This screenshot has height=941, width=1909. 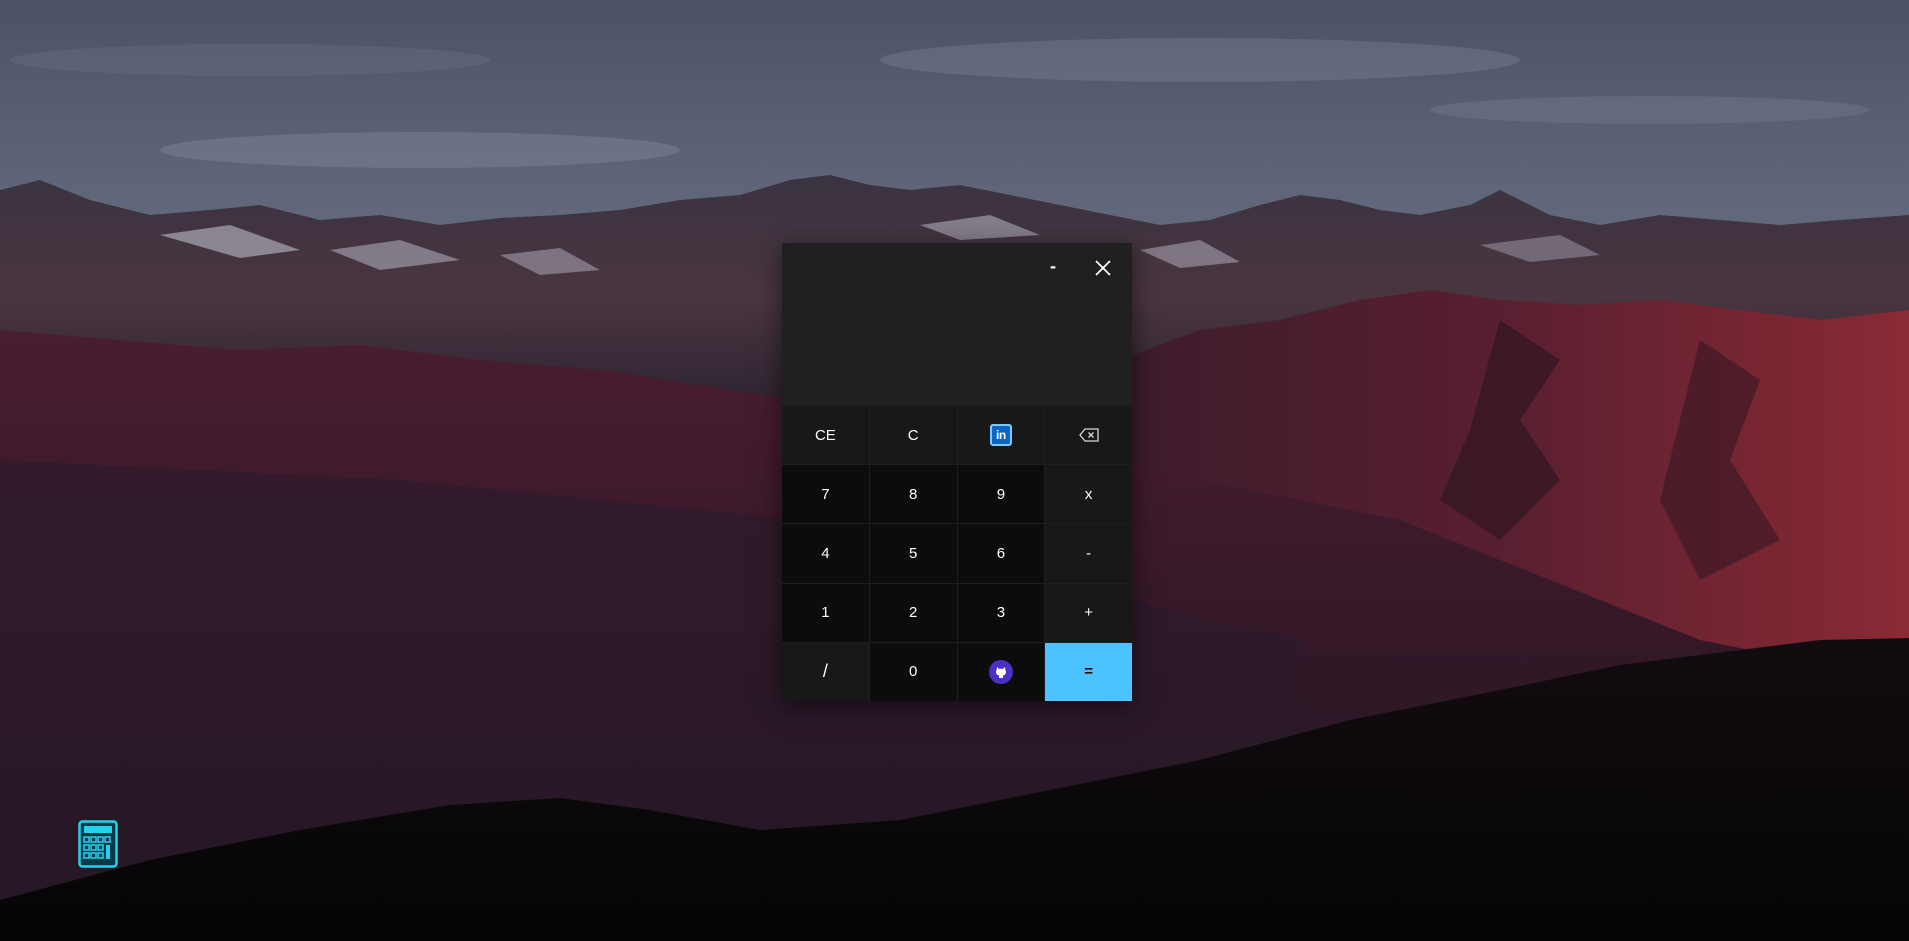 I want to click on linkedin-icon: in, so click(x=1000, y=435).